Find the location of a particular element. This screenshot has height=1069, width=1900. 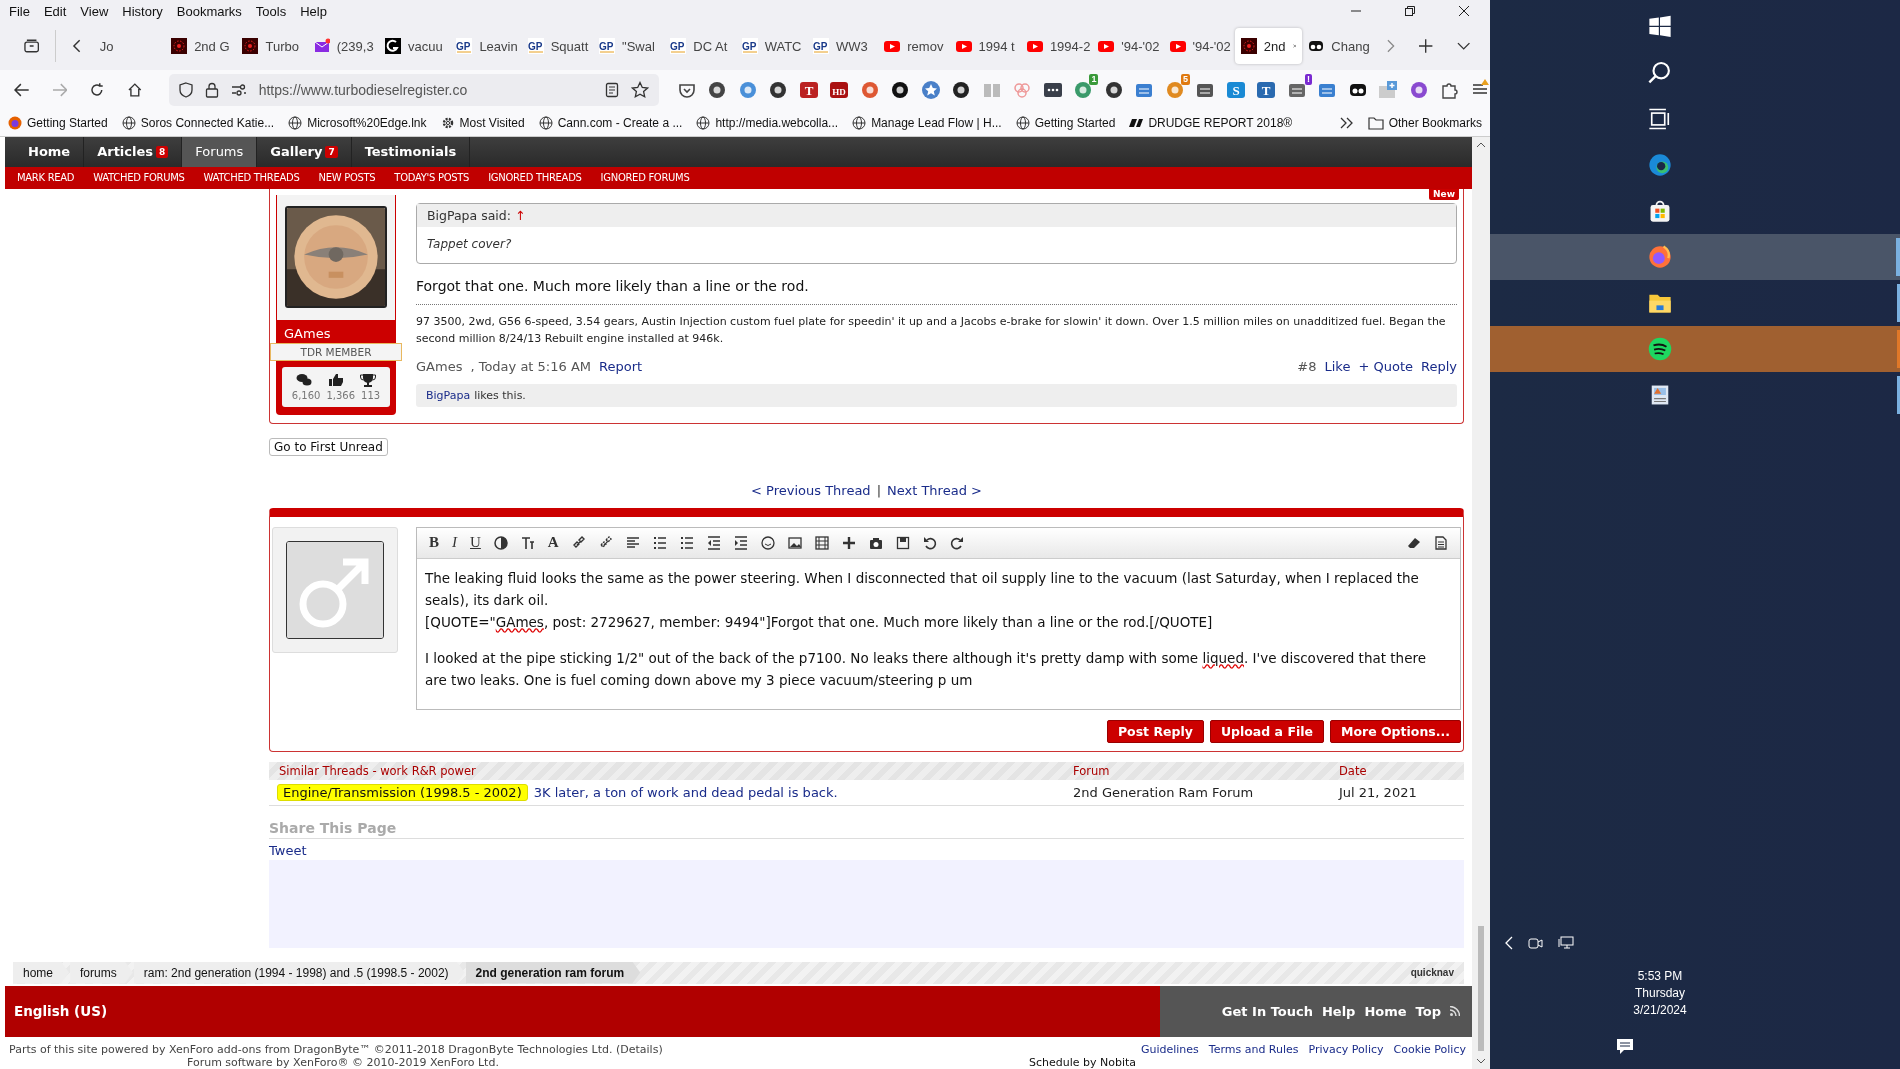

sub-nav-link: IGNORED FORUMS is located at coordinates (645, 178).